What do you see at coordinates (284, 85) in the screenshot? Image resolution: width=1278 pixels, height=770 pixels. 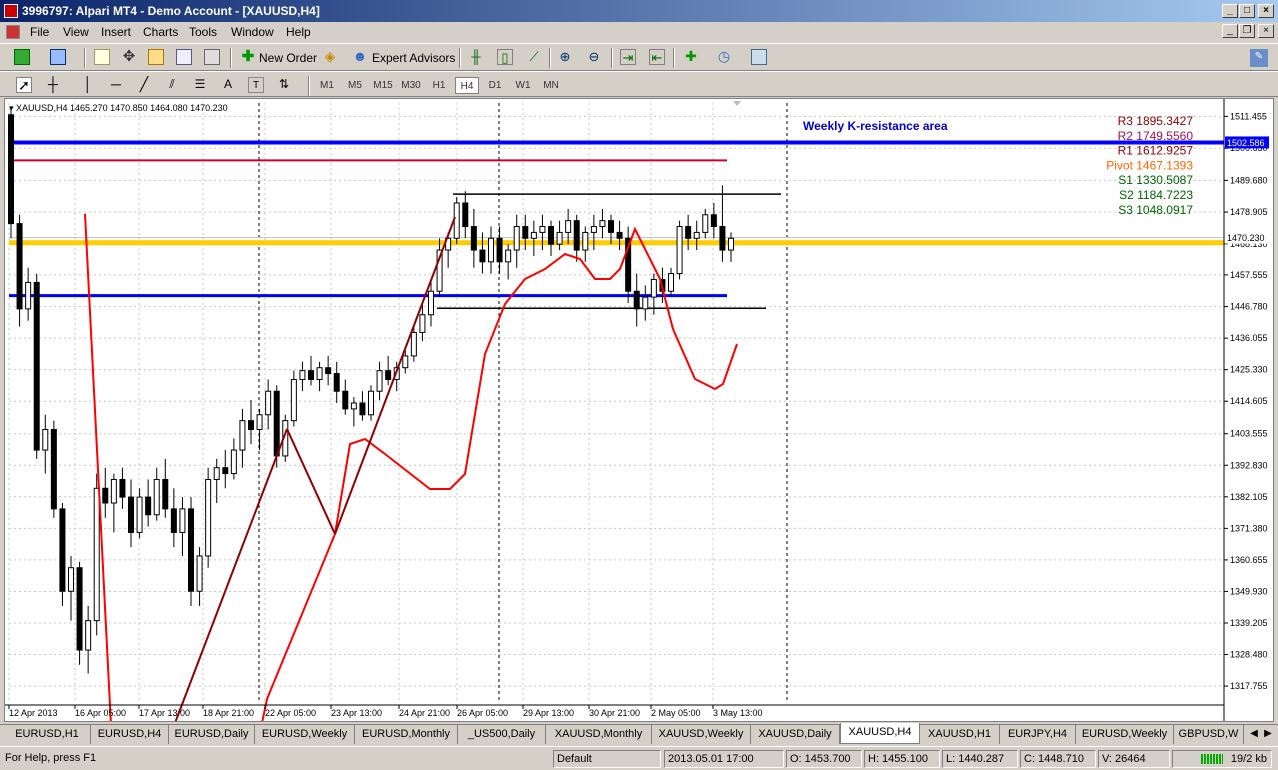 I see `arrows-icon: ⇅` at bounding box center [284, 85].